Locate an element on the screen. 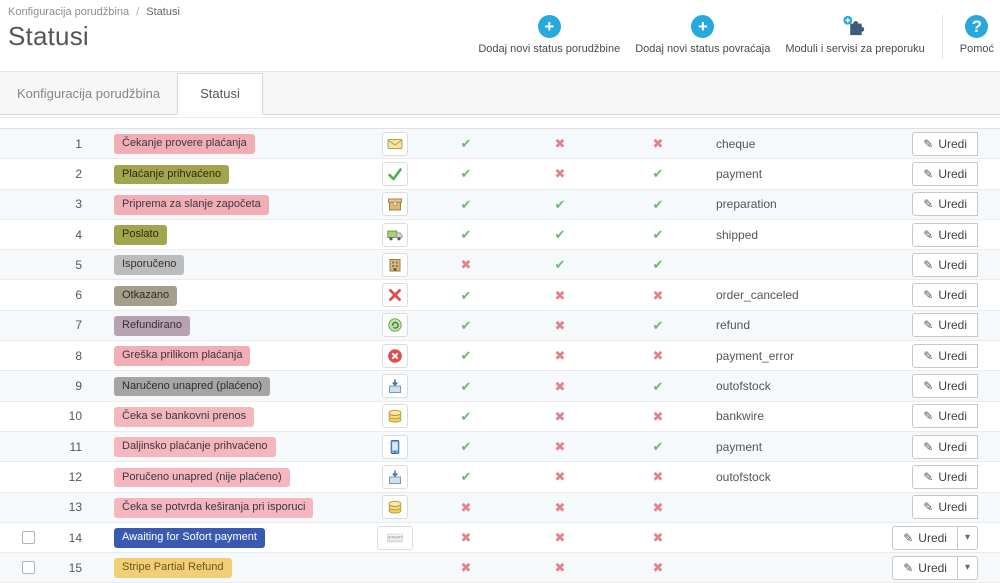  status-id: 9 is located at coordinates (78, 386).